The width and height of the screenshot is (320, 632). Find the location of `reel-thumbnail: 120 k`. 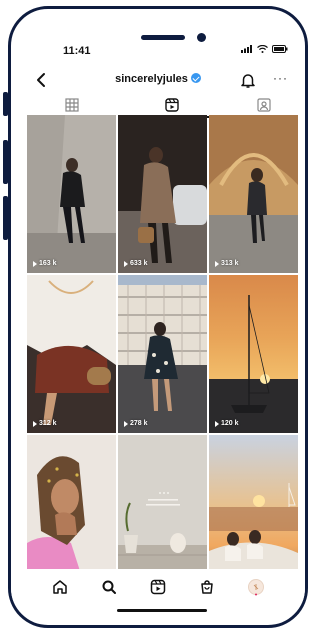

reel-thumbnail: 120 k is located at coordinates (253, 354).